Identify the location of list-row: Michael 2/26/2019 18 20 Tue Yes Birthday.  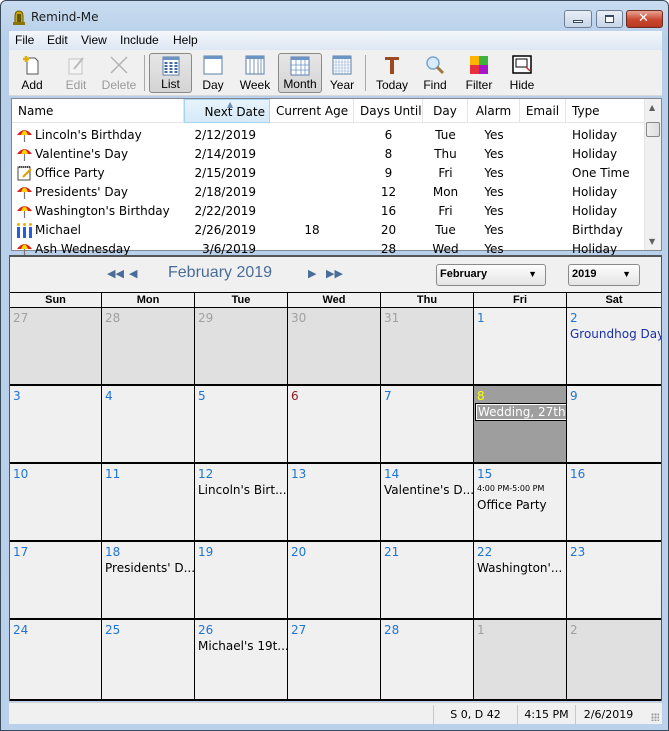
(328, 230).